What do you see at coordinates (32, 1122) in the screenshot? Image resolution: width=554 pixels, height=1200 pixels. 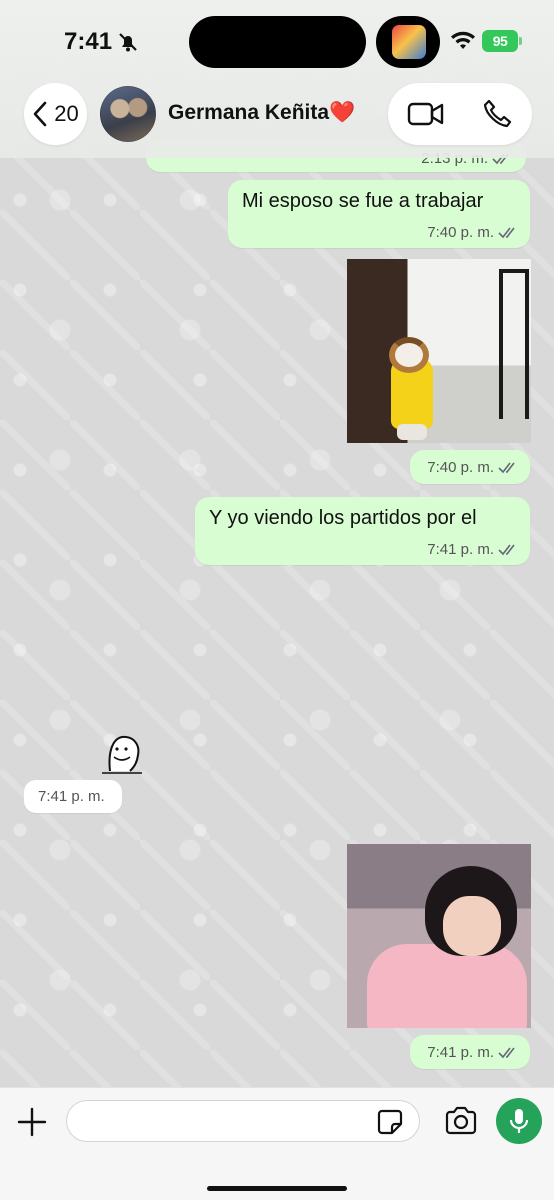 I see `plus-icon` at bounding box center [32, 1122].